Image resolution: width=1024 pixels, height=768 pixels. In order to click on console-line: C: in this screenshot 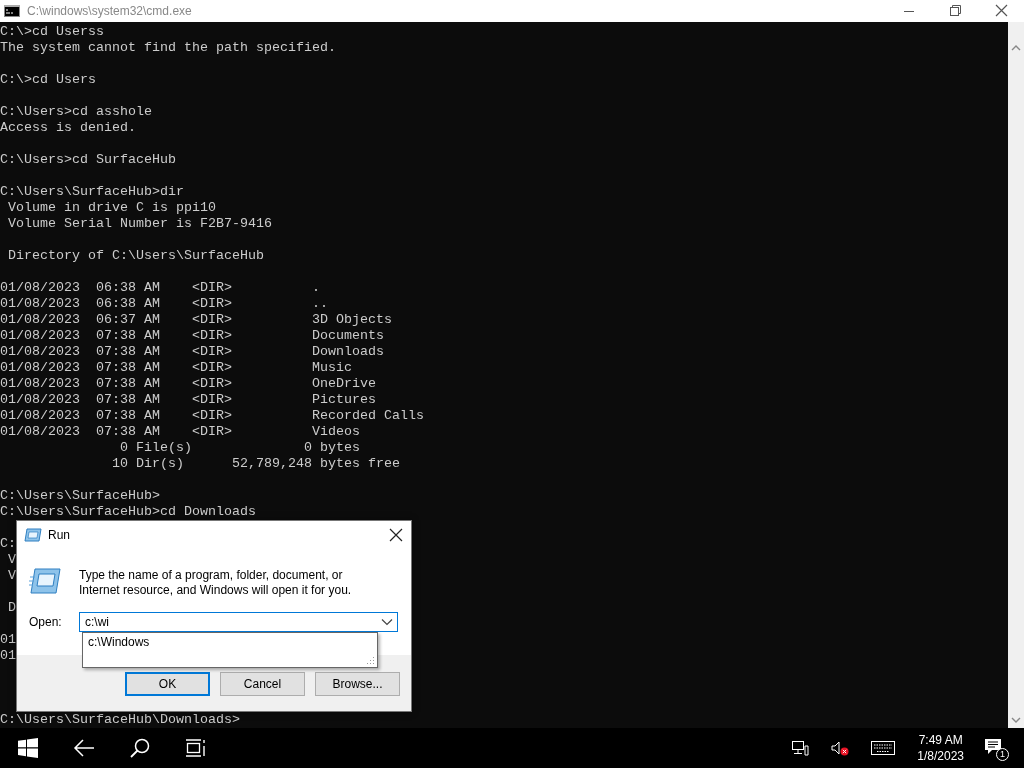, I will do `click(8, 544)`.